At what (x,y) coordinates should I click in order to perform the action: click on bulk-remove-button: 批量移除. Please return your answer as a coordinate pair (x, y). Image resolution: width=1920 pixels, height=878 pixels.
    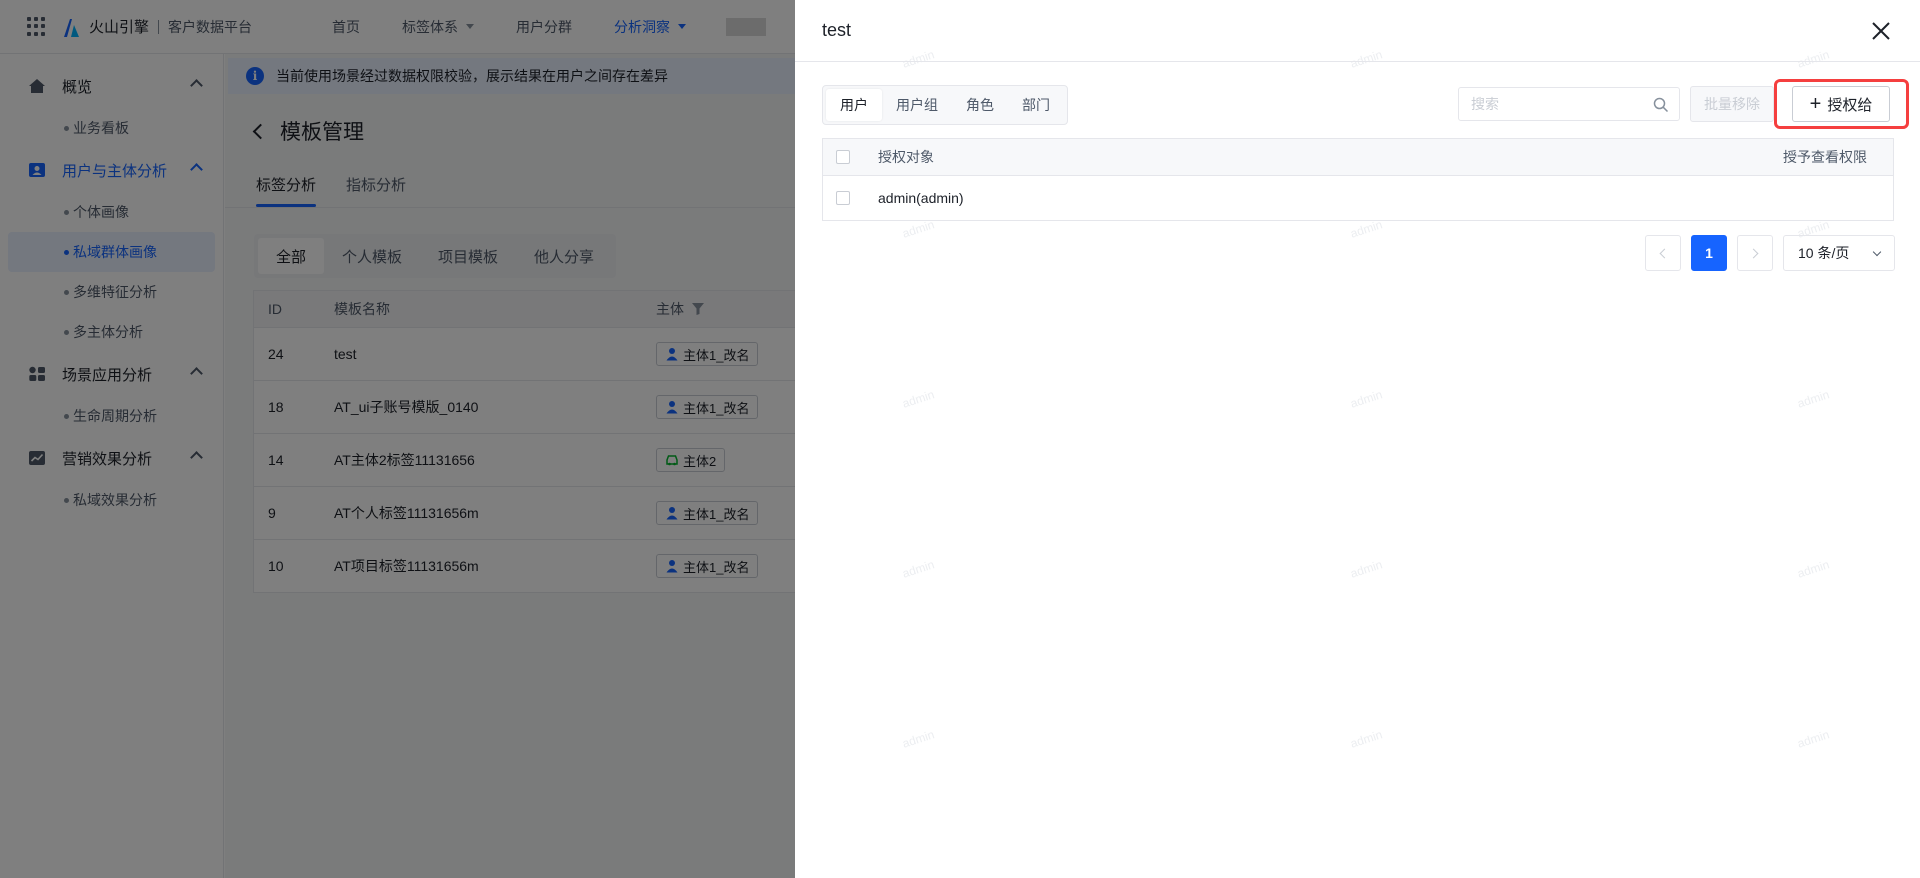
    Looking at the image, I should click on (1732, 104).